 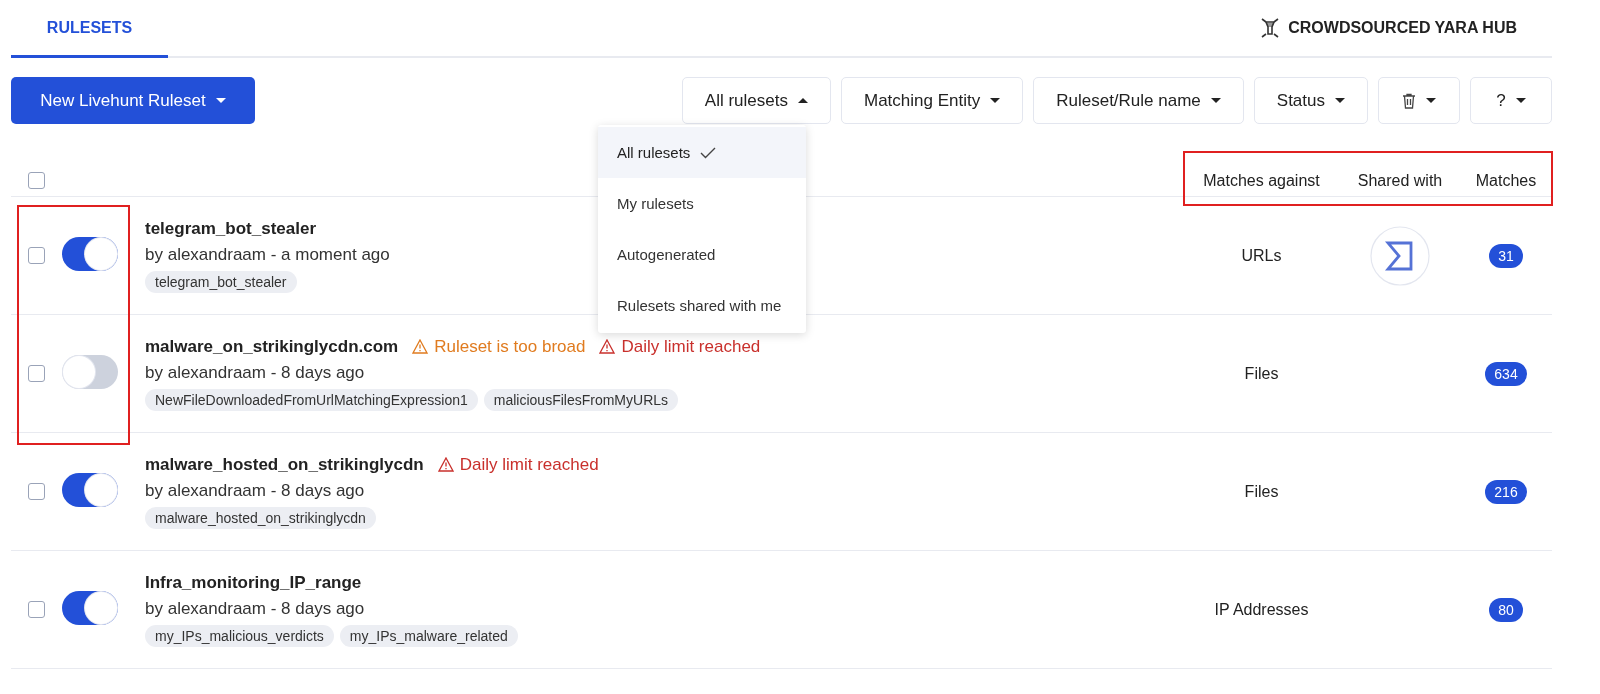 What do you see at coordinates (284, 464) in the screenshot?
I see `ruleset-name: malware_hosted_on_strikinglycdn` at bounding box center [284, 464].